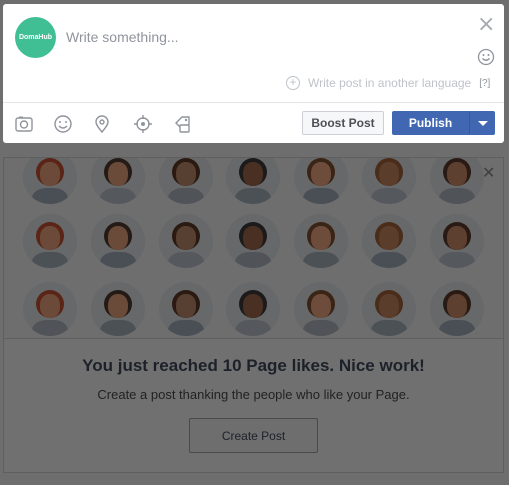 Image resolution: width=509 pixels, height=485 pixels. I want to click on compose-input, so click(256, 37).